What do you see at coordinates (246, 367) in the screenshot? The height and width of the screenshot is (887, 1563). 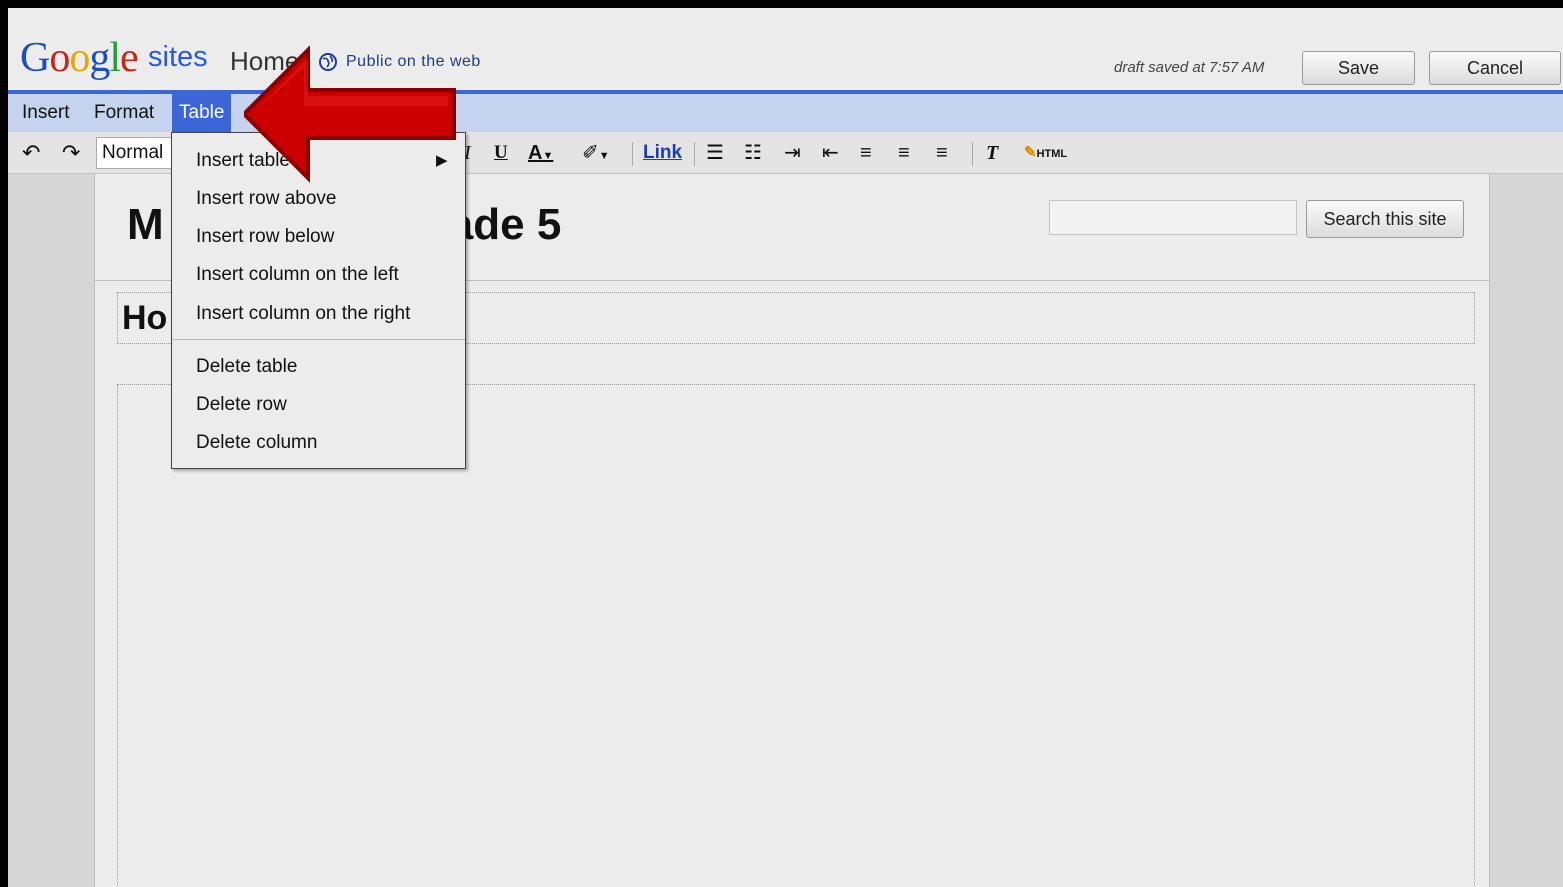 I see `menu-item-delete-table: Delete table` at bounding box center [246, 367].